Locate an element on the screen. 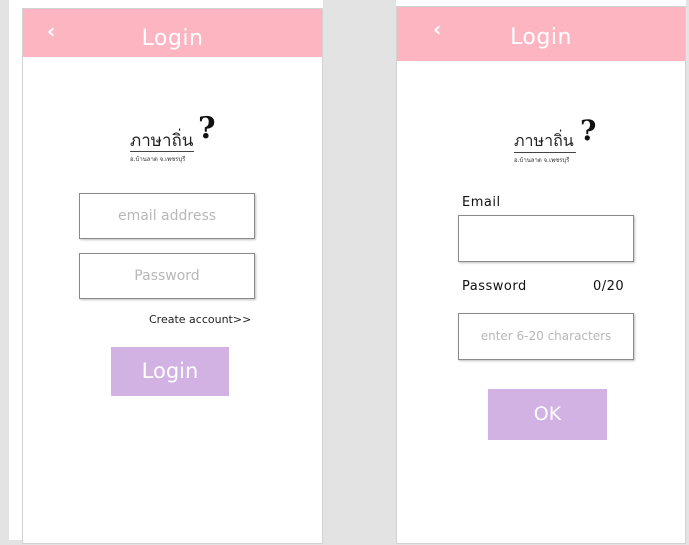 The image size is (689, 545). password-input: Password is located at coordinates (167, 276).